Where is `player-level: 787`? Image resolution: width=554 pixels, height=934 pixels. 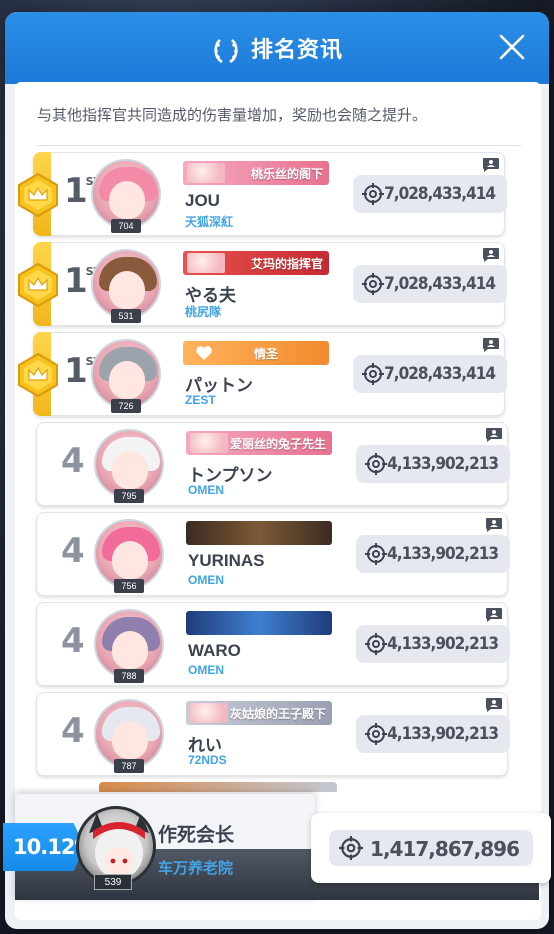 player-level: 787 is located at coordinates (129, 766).